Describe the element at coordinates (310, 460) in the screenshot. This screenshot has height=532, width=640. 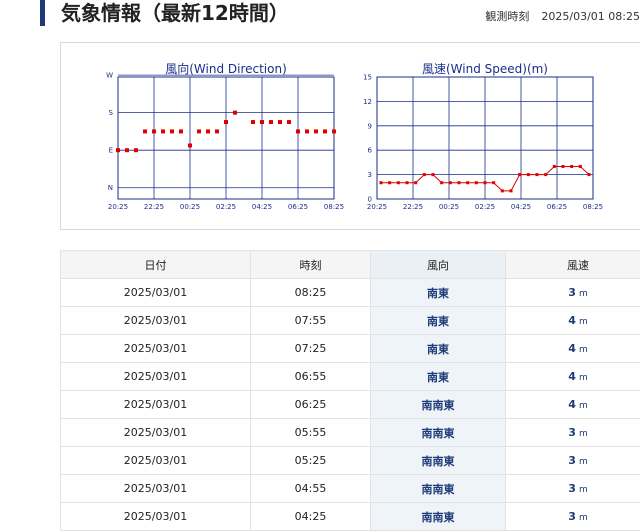
I see `cell-time: 05:25` at that location.